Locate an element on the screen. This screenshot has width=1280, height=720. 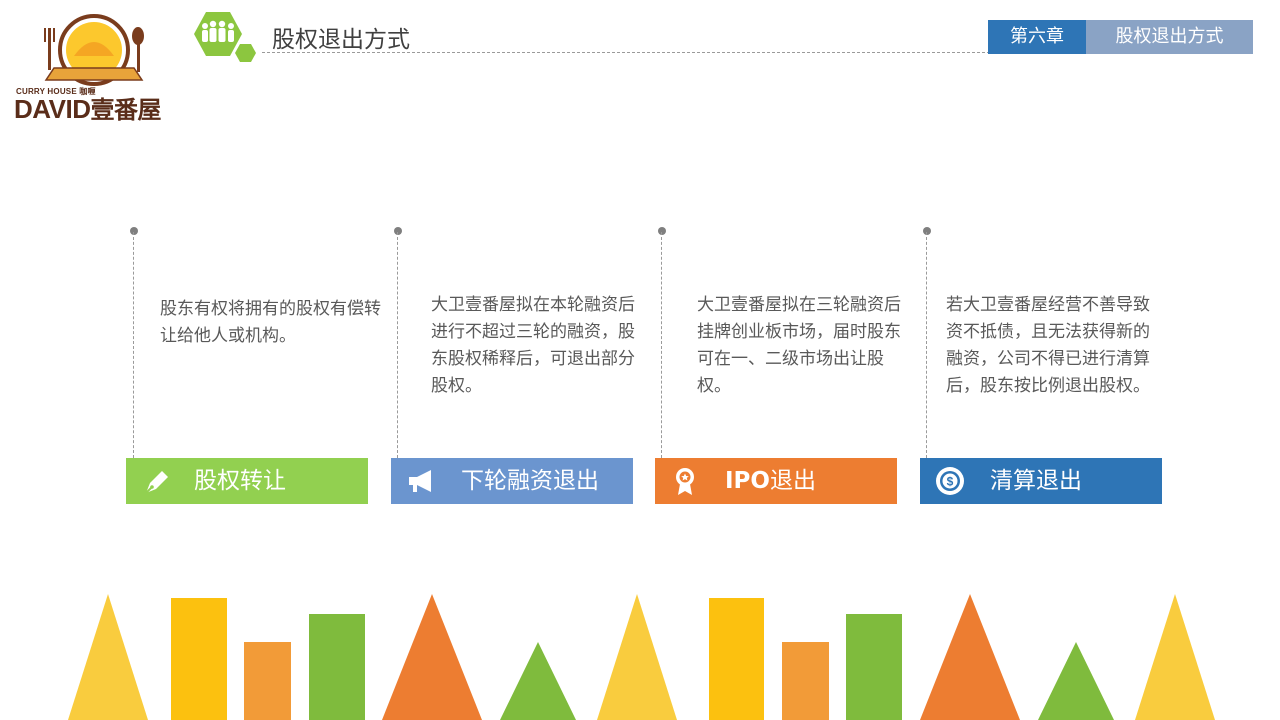
equity-transfer-description: 股东有权将拥有的股权有偿转让给他人或机构。 is located at coordinates (270, 322).